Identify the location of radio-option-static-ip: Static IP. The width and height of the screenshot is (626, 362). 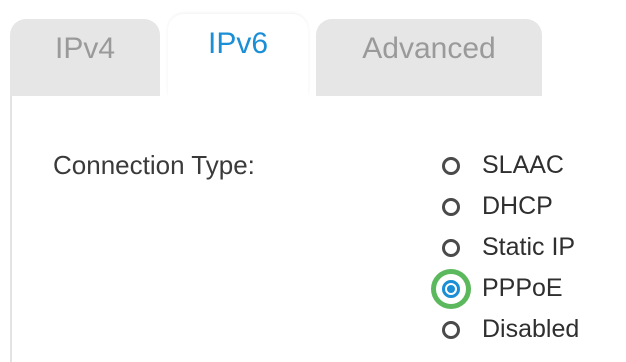
(505, 247).